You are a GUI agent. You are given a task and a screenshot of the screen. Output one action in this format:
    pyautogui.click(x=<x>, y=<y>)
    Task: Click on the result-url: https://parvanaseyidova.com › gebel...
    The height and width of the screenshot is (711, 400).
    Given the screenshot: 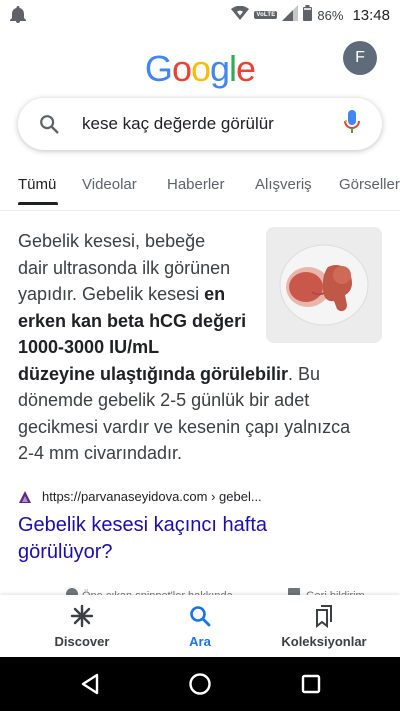 What is the action you would take?
    pyautogui.click(x=152, y=496)
    